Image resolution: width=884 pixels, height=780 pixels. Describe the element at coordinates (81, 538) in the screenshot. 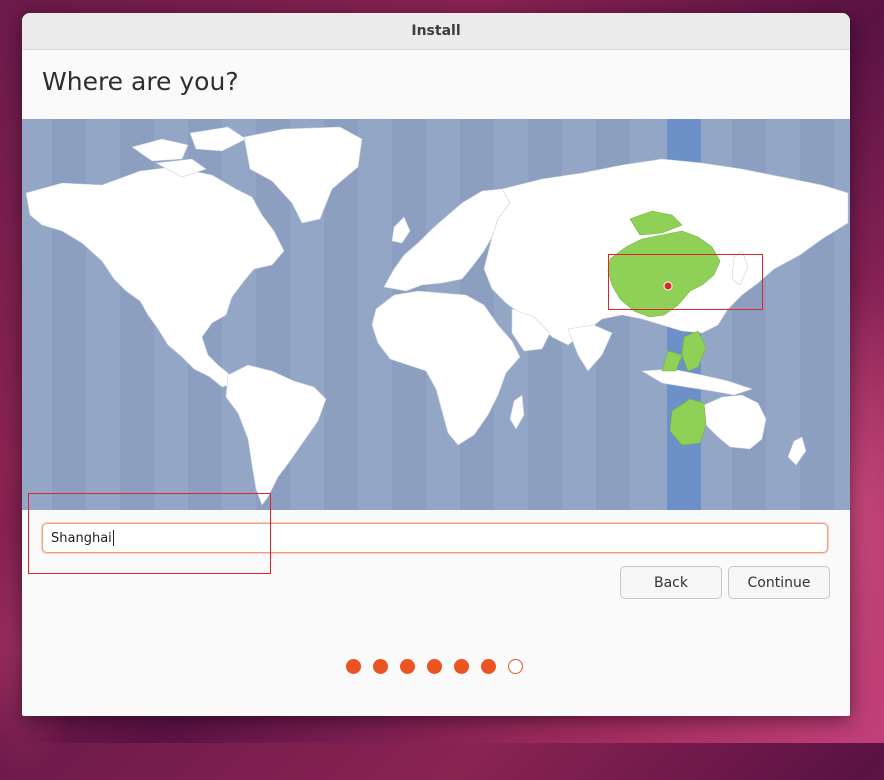

I see `timezone-input-value: Shanghai` at that location.